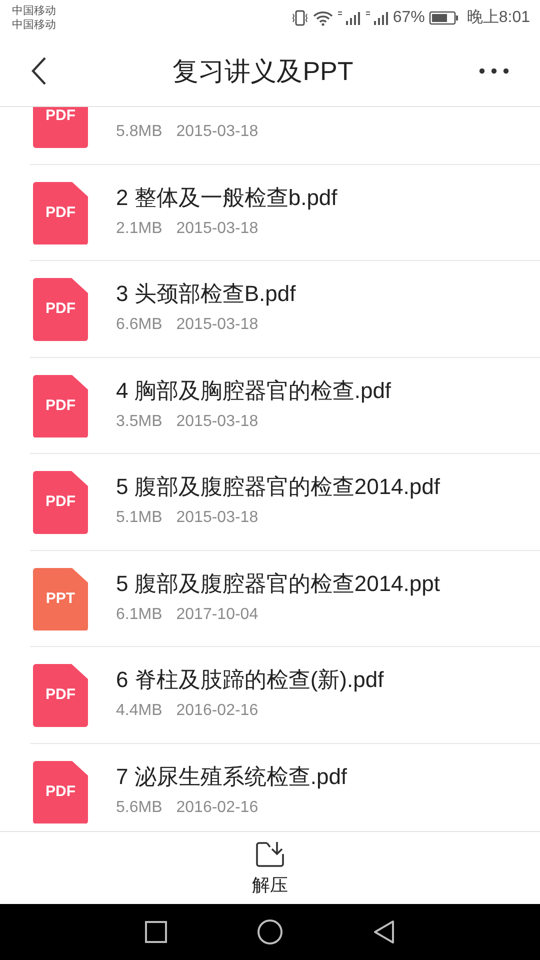 Image resolution: width=540 pixels, height=960 pixels. I want to click on file-row: PDF 2 整体及一般检查b.pdf 2.1MB 2015-03-18, so click(285, 212).